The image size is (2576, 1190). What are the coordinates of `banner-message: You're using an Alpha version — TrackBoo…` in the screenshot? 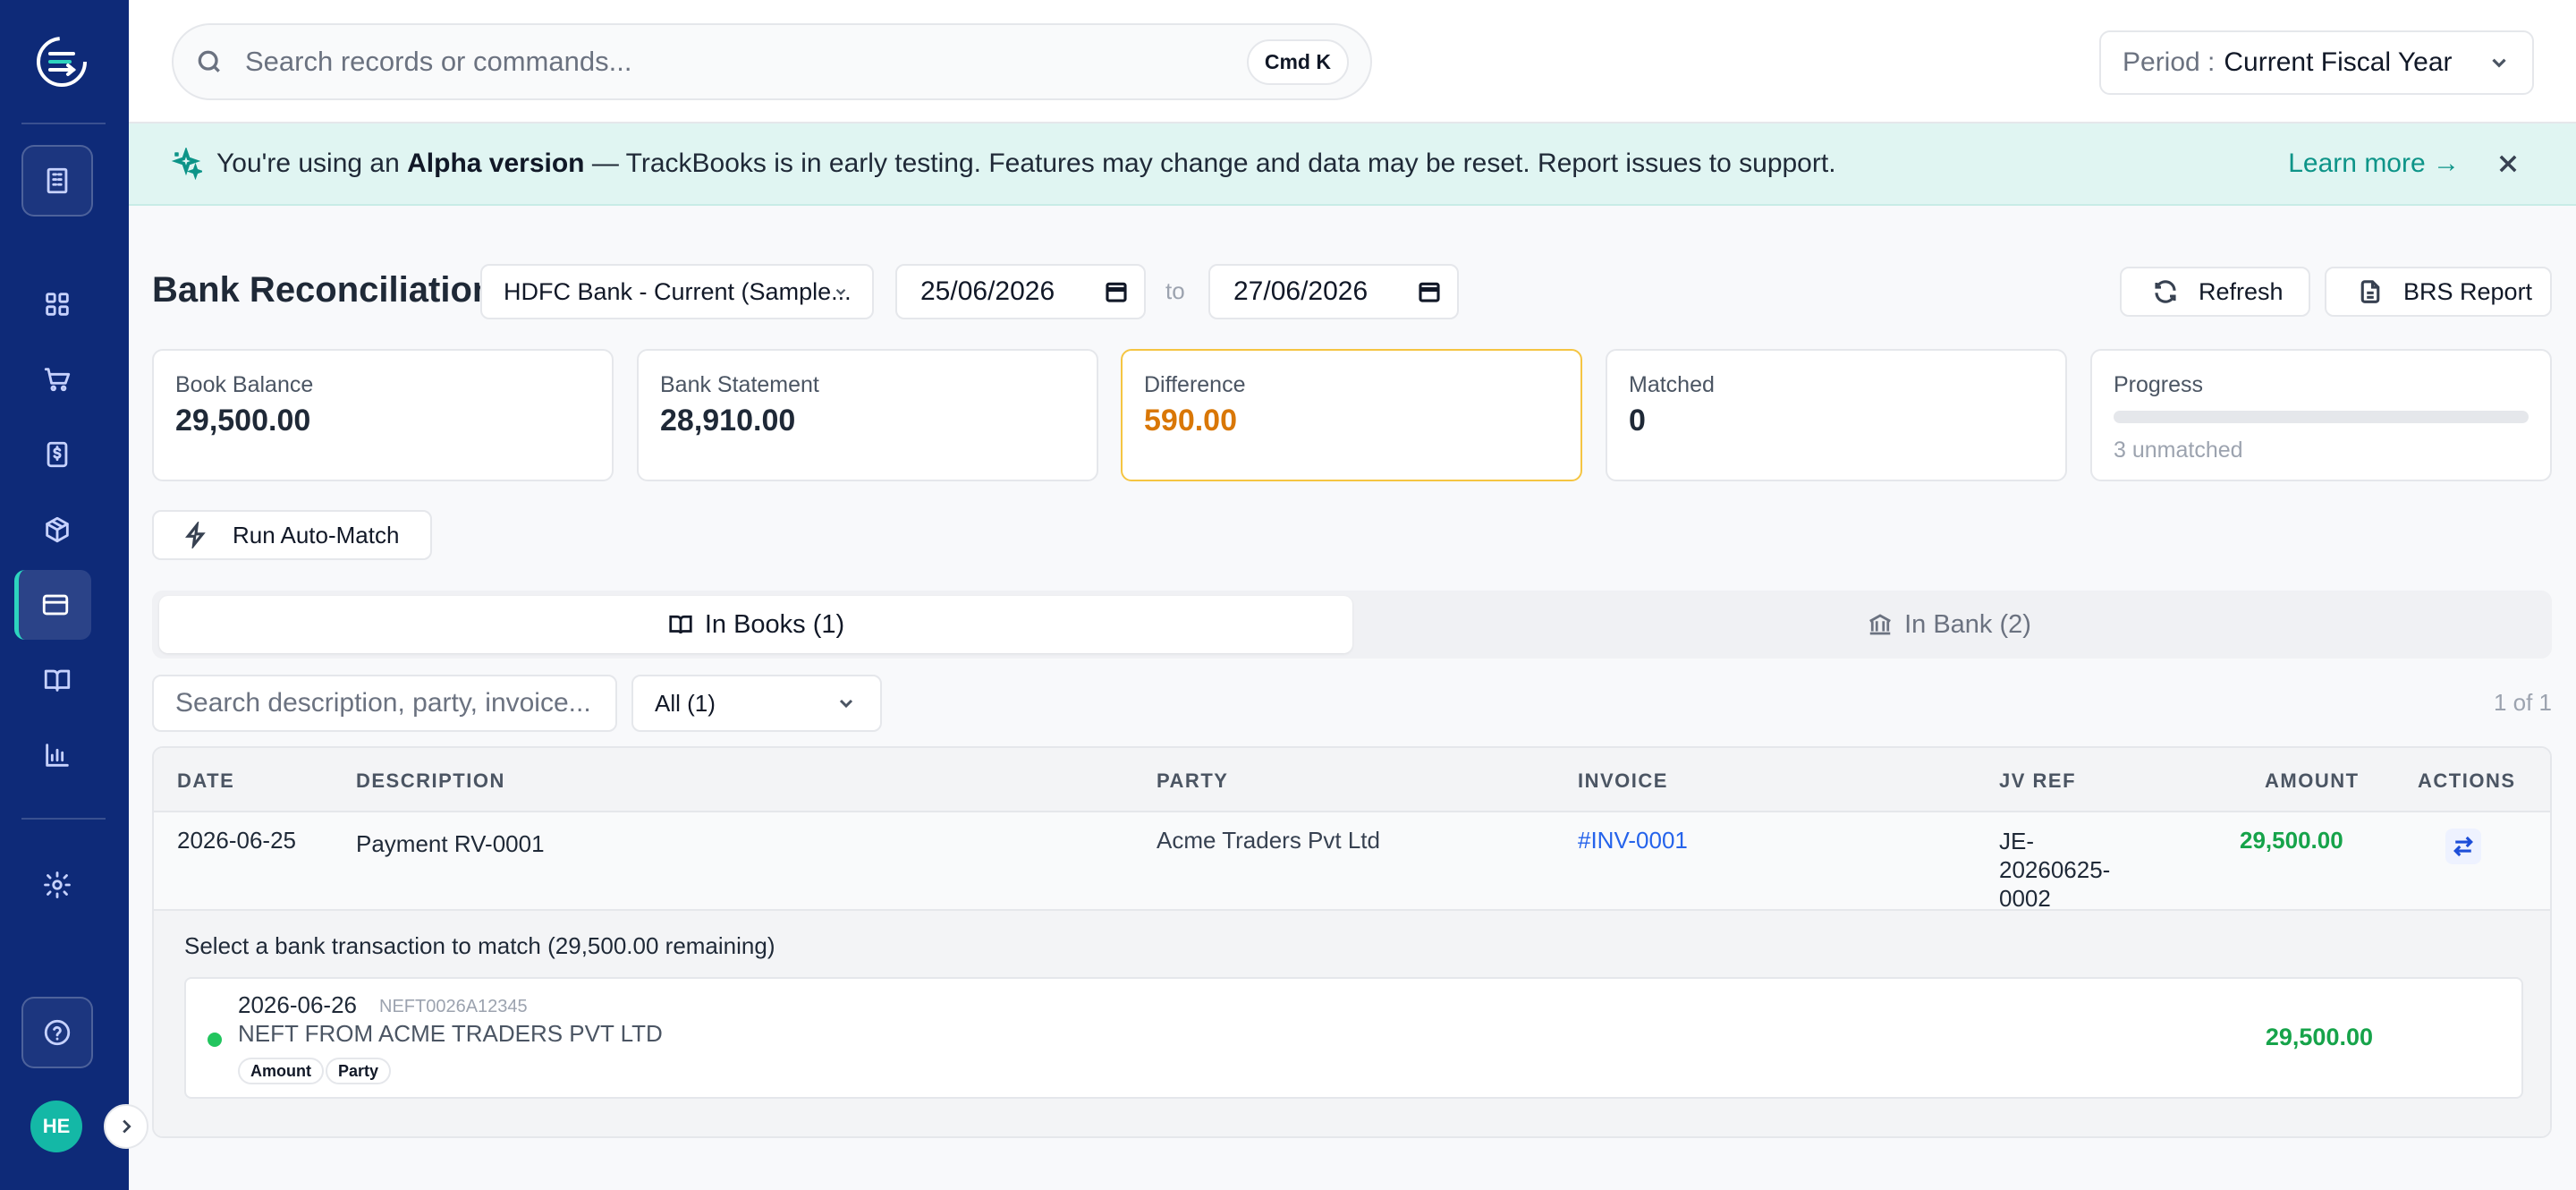 It's located at (1026, 163).